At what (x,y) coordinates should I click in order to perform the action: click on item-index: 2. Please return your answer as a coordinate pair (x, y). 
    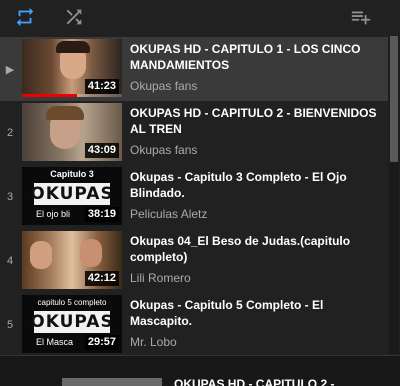
    Looking at the image, I should click on (10, 133).